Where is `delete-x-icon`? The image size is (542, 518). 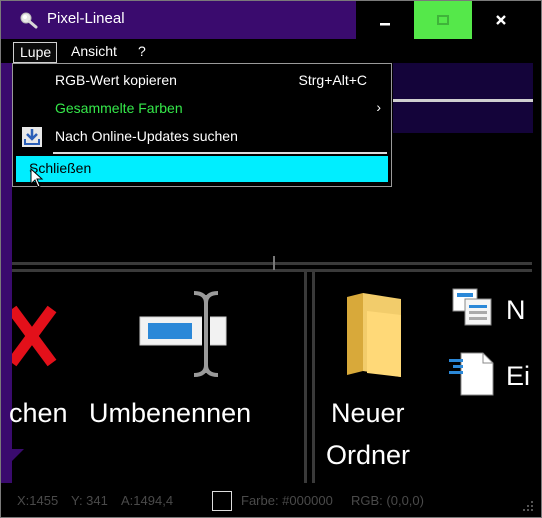 delete-x-icon is located at coordinates (34, 336).